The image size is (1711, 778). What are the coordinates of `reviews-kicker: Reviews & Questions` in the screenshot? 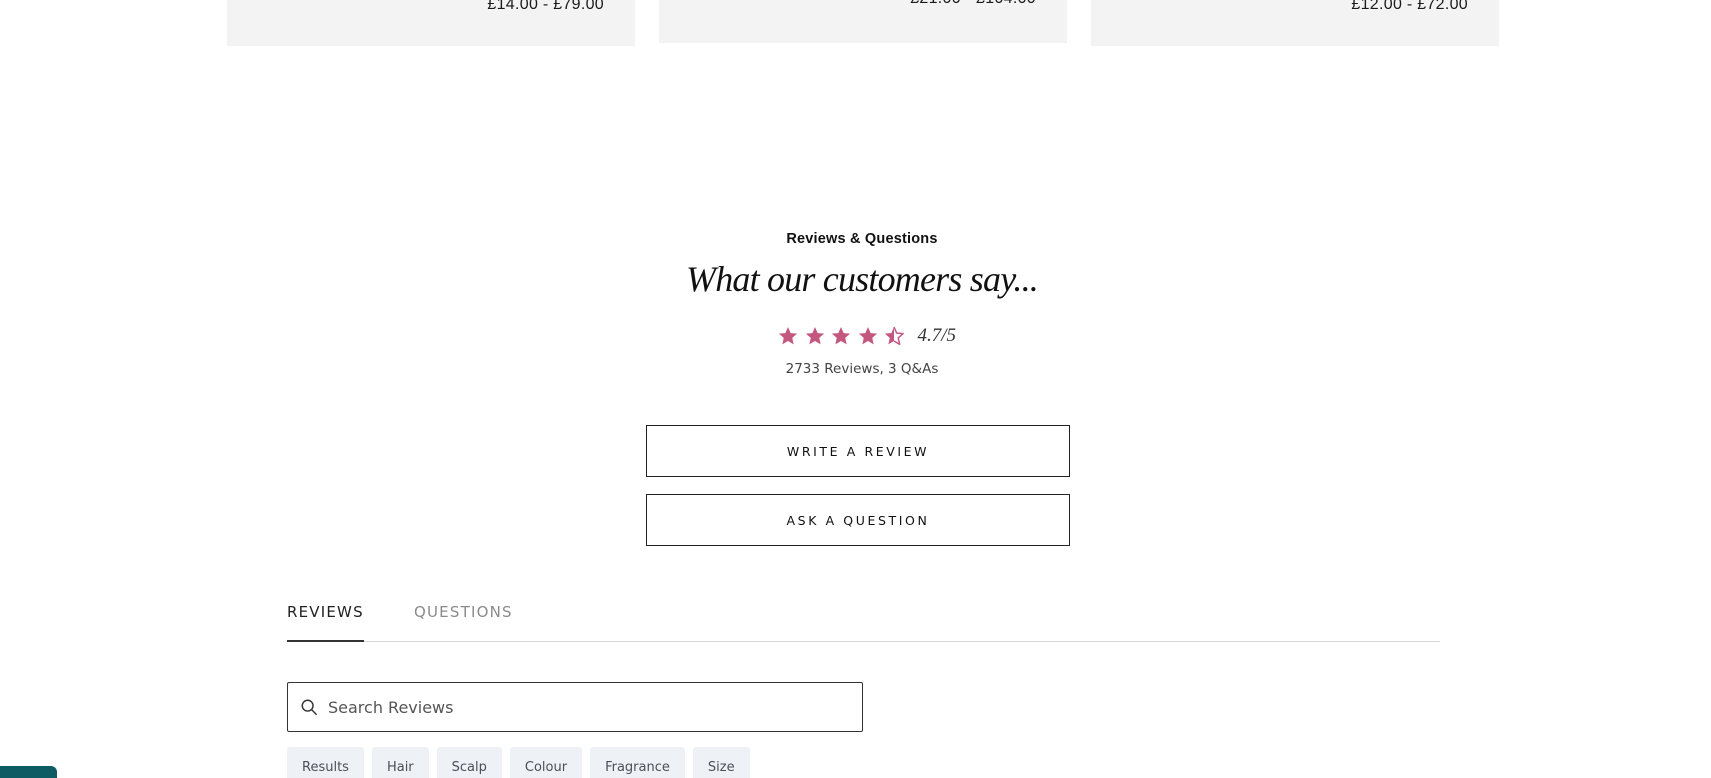 It's located at (862, 239).